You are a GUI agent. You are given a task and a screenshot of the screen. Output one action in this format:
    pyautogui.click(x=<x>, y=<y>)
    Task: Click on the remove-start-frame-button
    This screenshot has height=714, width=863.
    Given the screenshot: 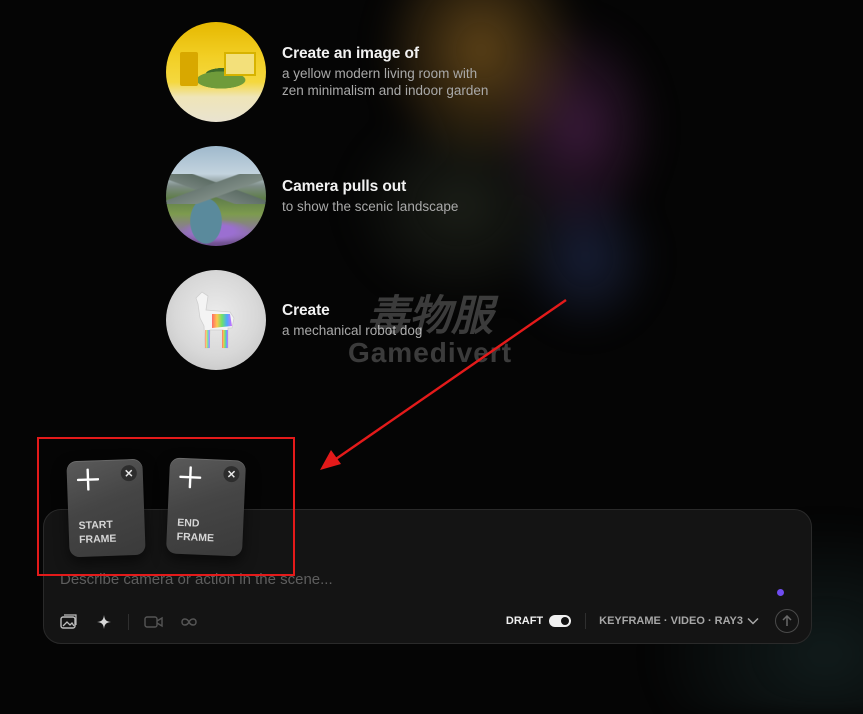 What is the action you would take?
    pyautogui.click(x=129, y=473)
    